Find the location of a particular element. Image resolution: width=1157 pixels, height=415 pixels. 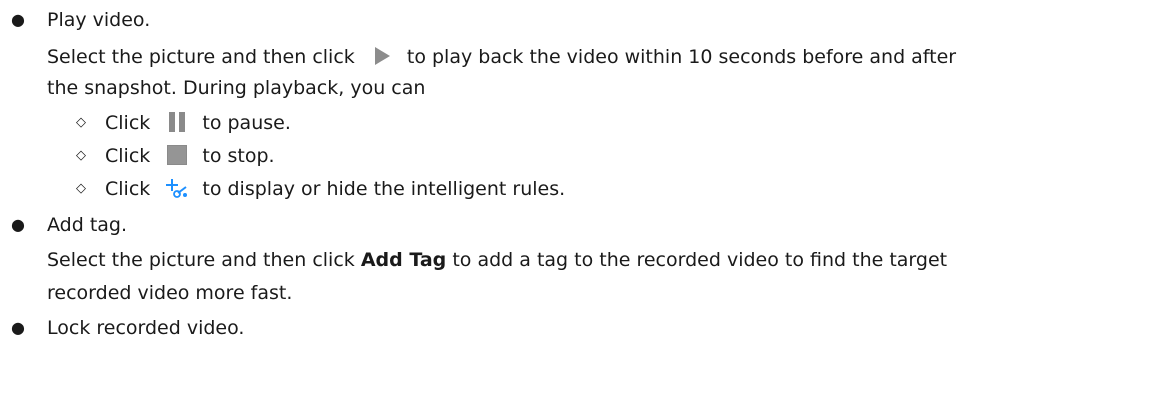

sub-item-text: Click to stop. is located at coordinates (190, 156).